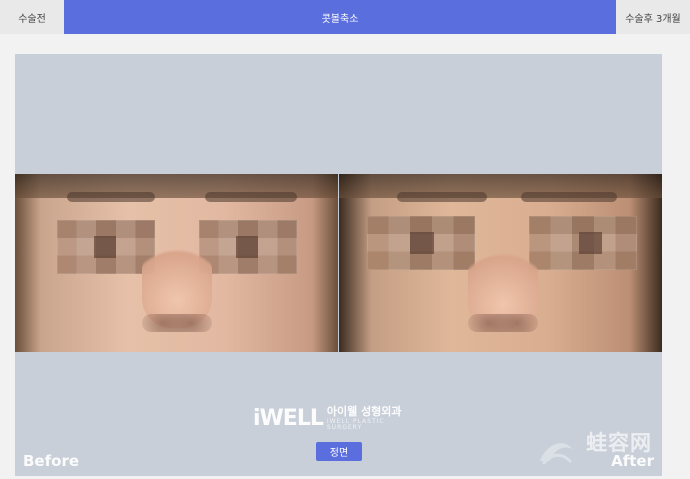 The image size is (690, 479). What do you see at coordinates (355, 424) in the screenshot?
I see `logo-english: IWELL PLASTIC SURGERY` at bounding box center [355, 424].